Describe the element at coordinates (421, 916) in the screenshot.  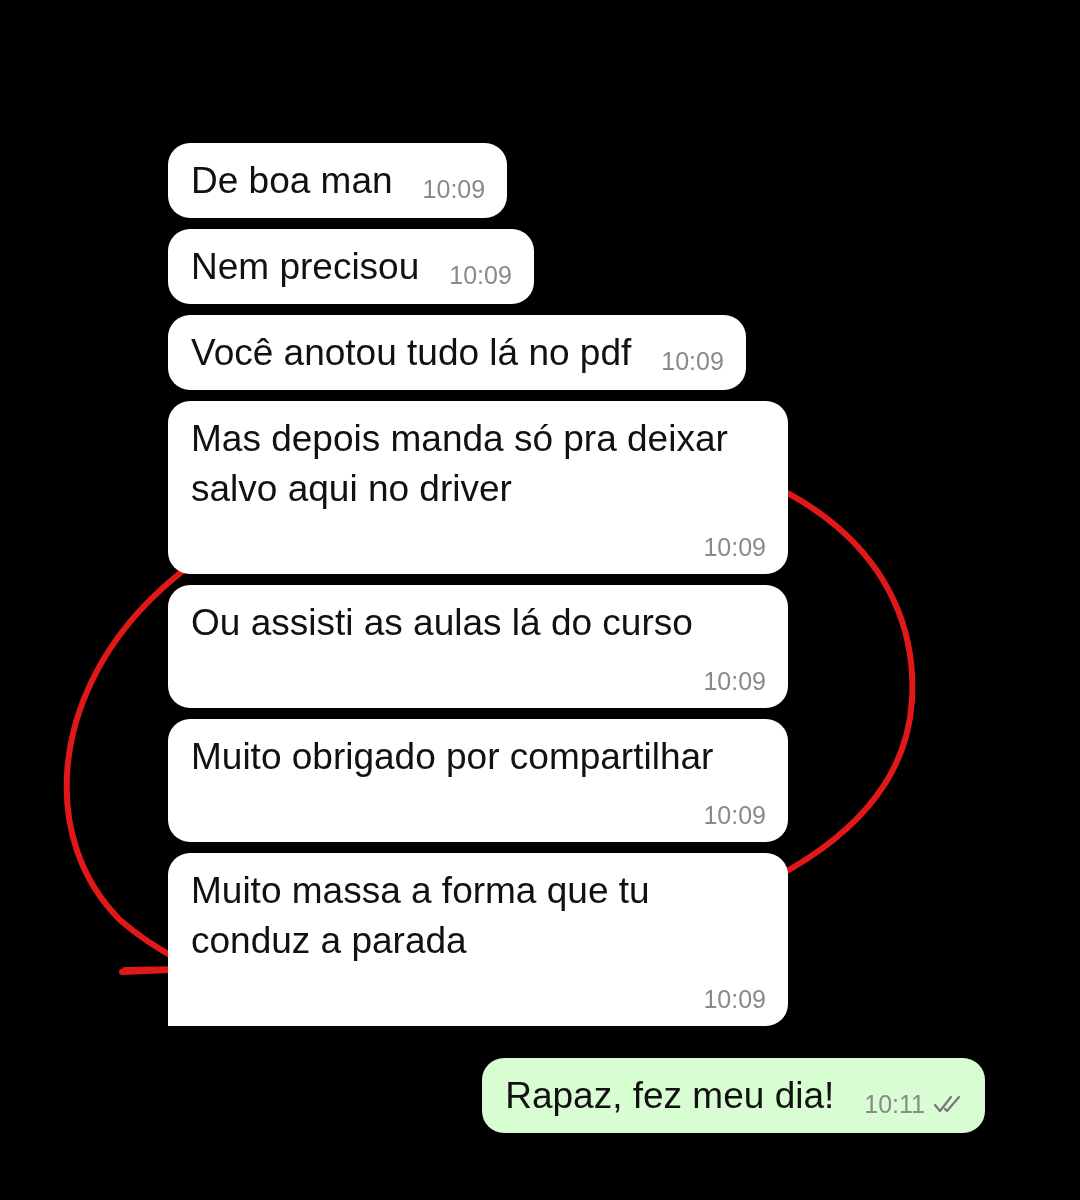
I see `message-text: Muito massa a forma que tu conduz a parada` at that location.